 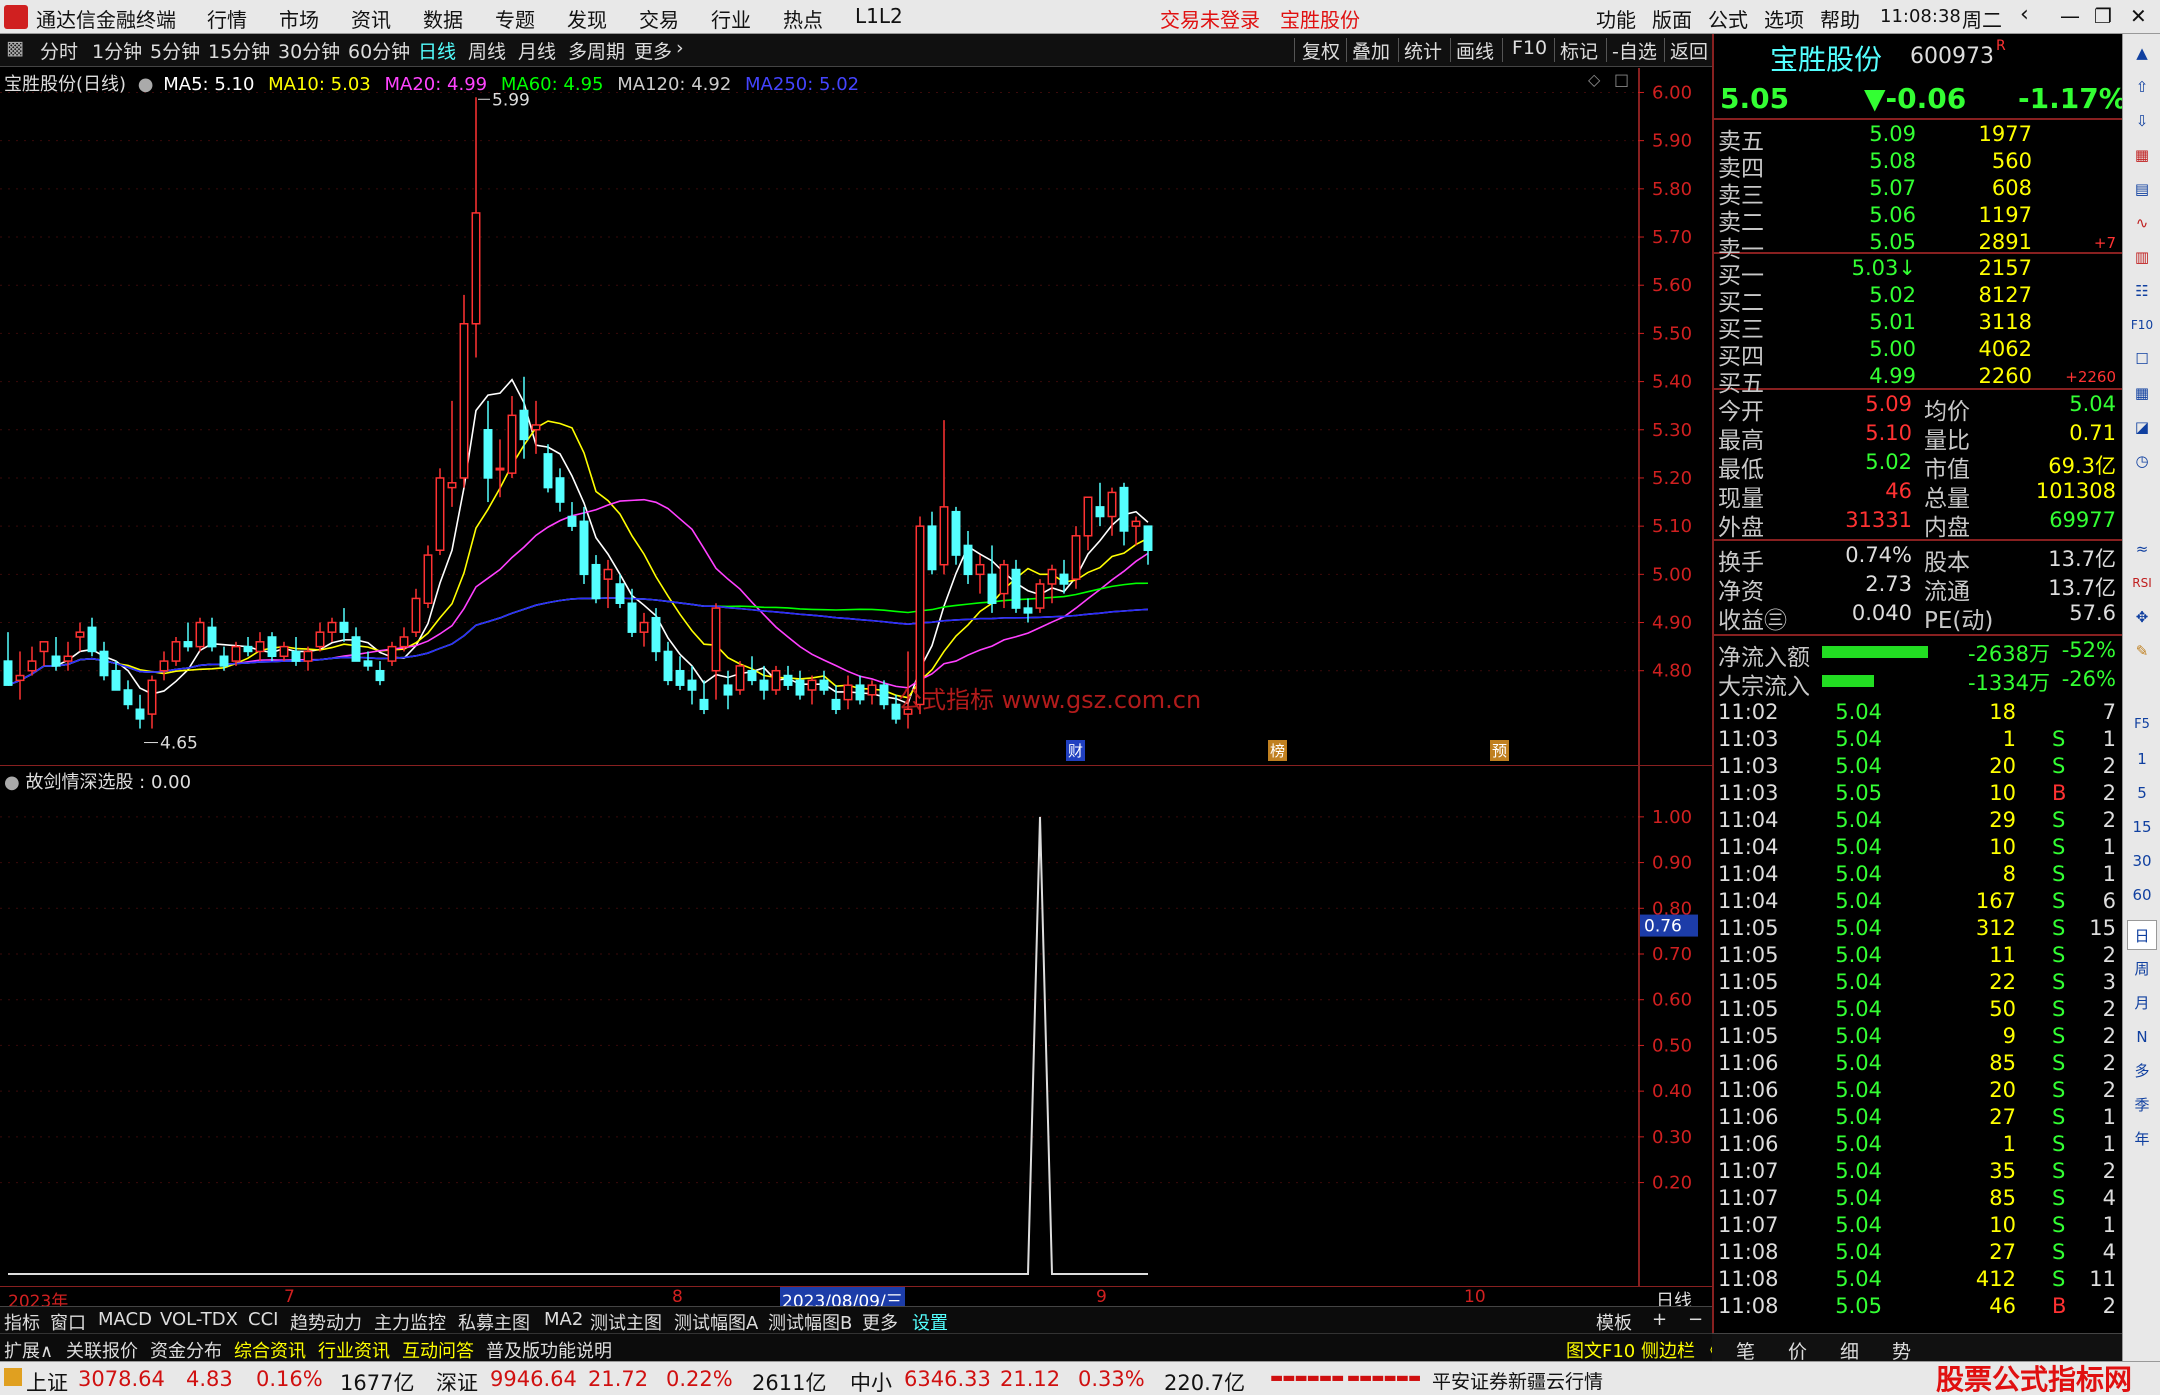 What do you see at coordinates (2142, 549) in the screenshot?
I see `wave-icon: ≈` at bounding box center [2142, 549].